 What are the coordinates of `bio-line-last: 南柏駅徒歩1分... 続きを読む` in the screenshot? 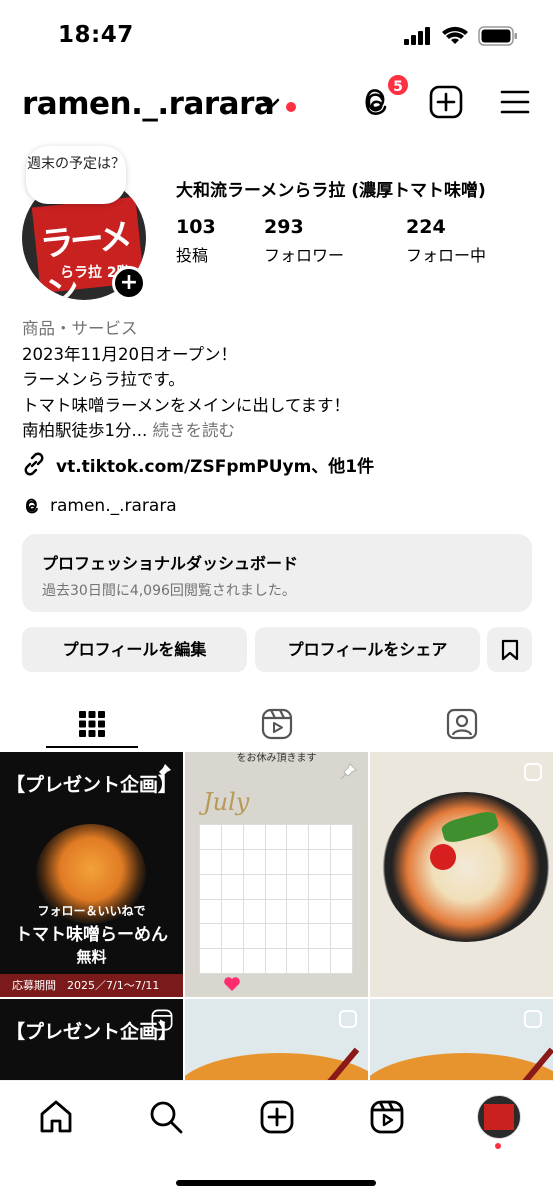 It's located at (277, 431).